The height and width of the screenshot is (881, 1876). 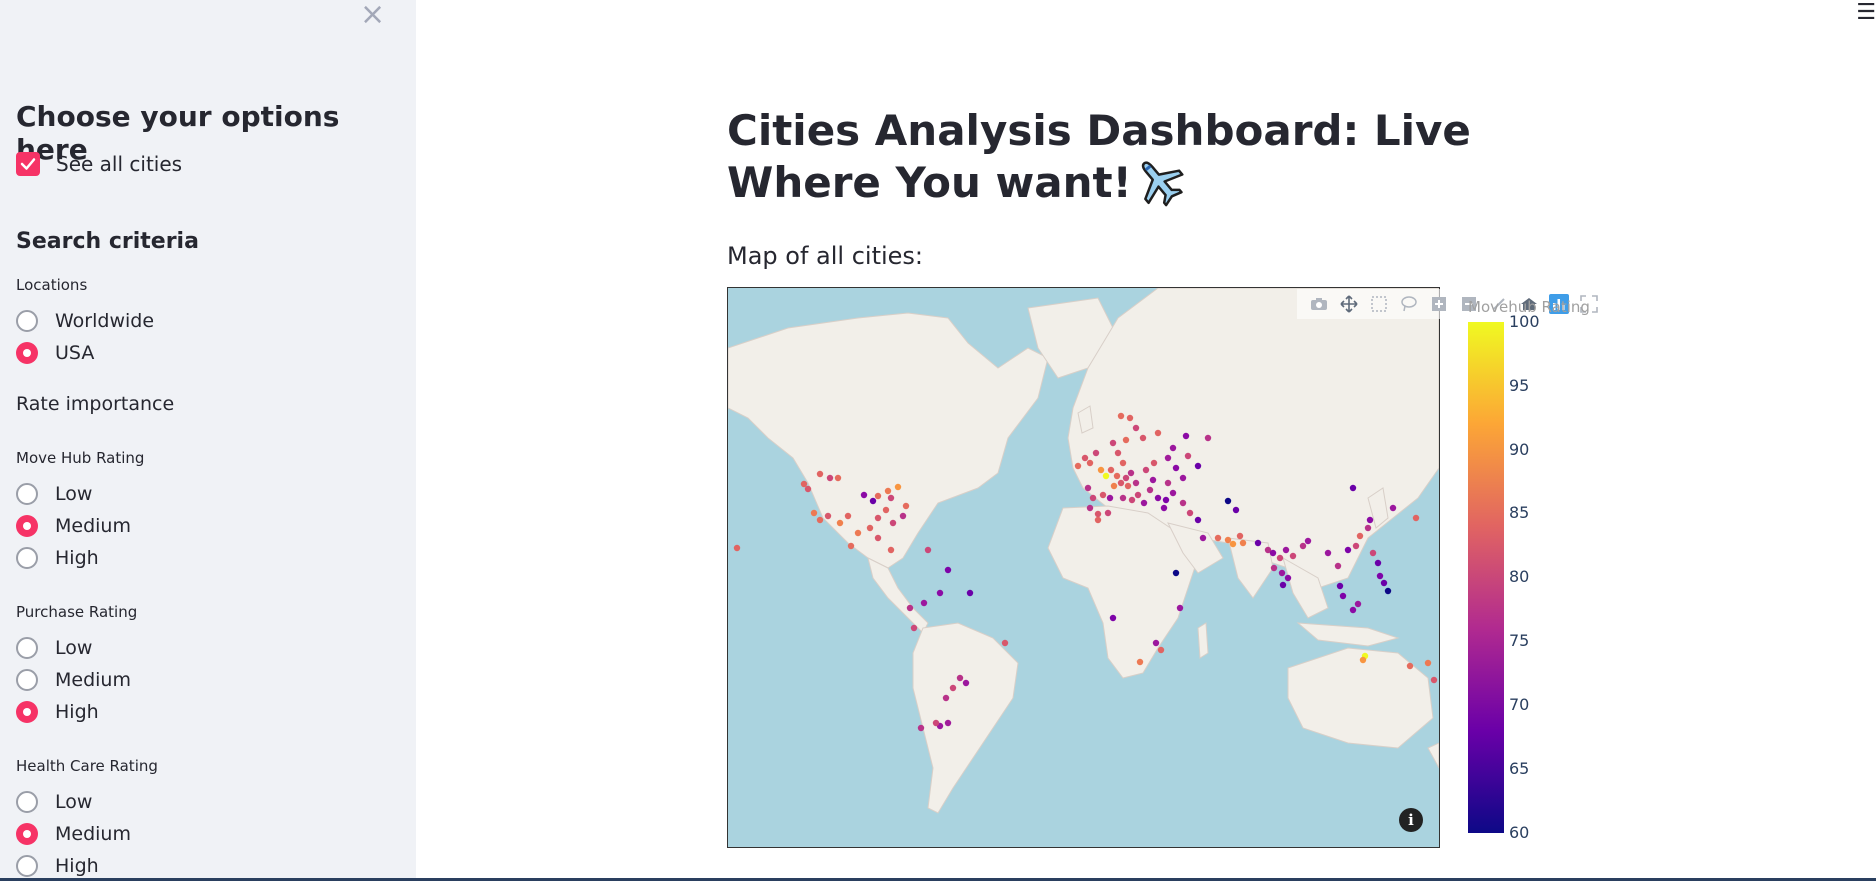 I want to click on hamburger-menu-icon: ☰, so click(x=1866, y=12).